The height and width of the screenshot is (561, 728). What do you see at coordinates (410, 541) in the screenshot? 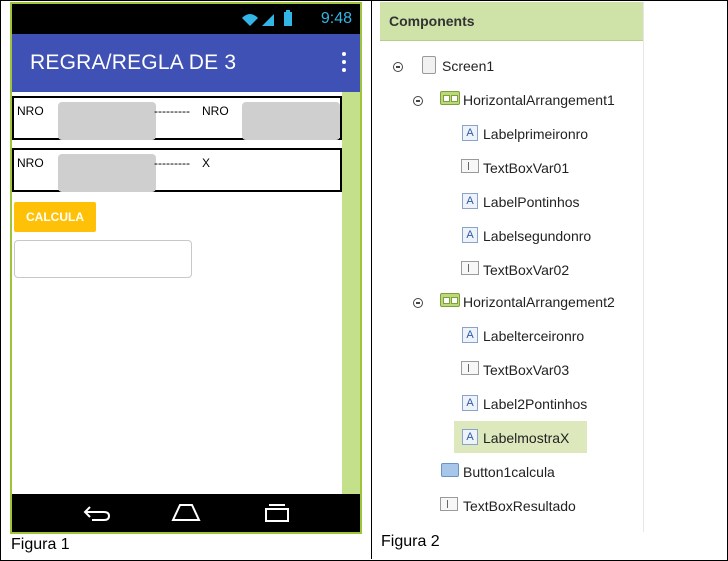
I see `figure-2-caption: Figura 2` at bounding box center [410, 541].